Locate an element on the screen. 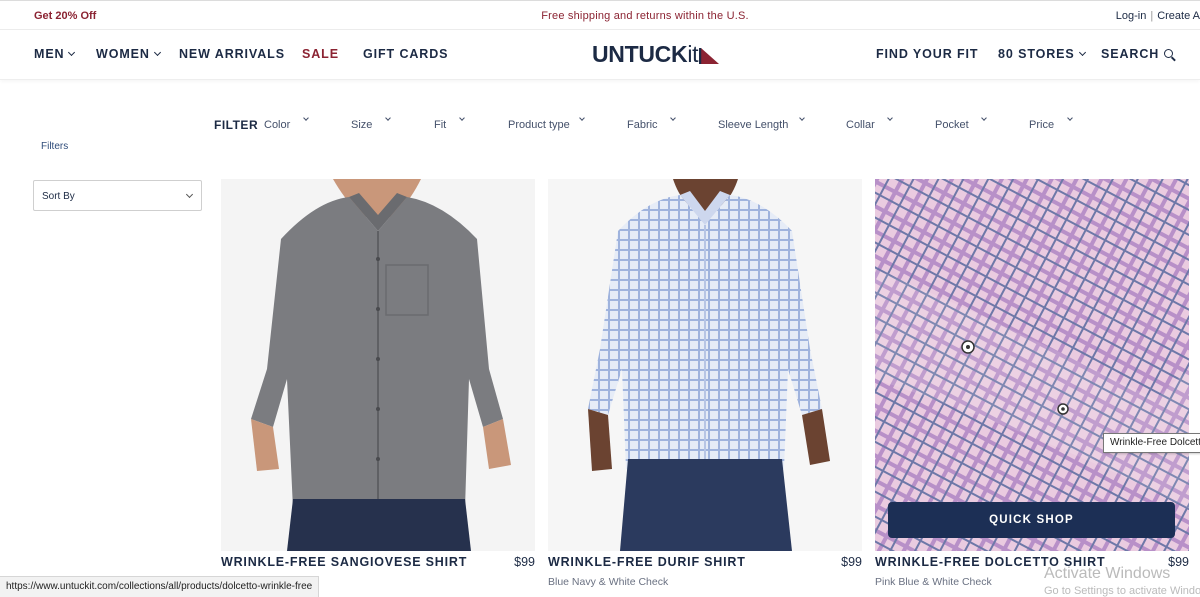 The width and height of the screenshot is (1200, 597). create-account-link: Create A is located at coordinates (1178, 16).